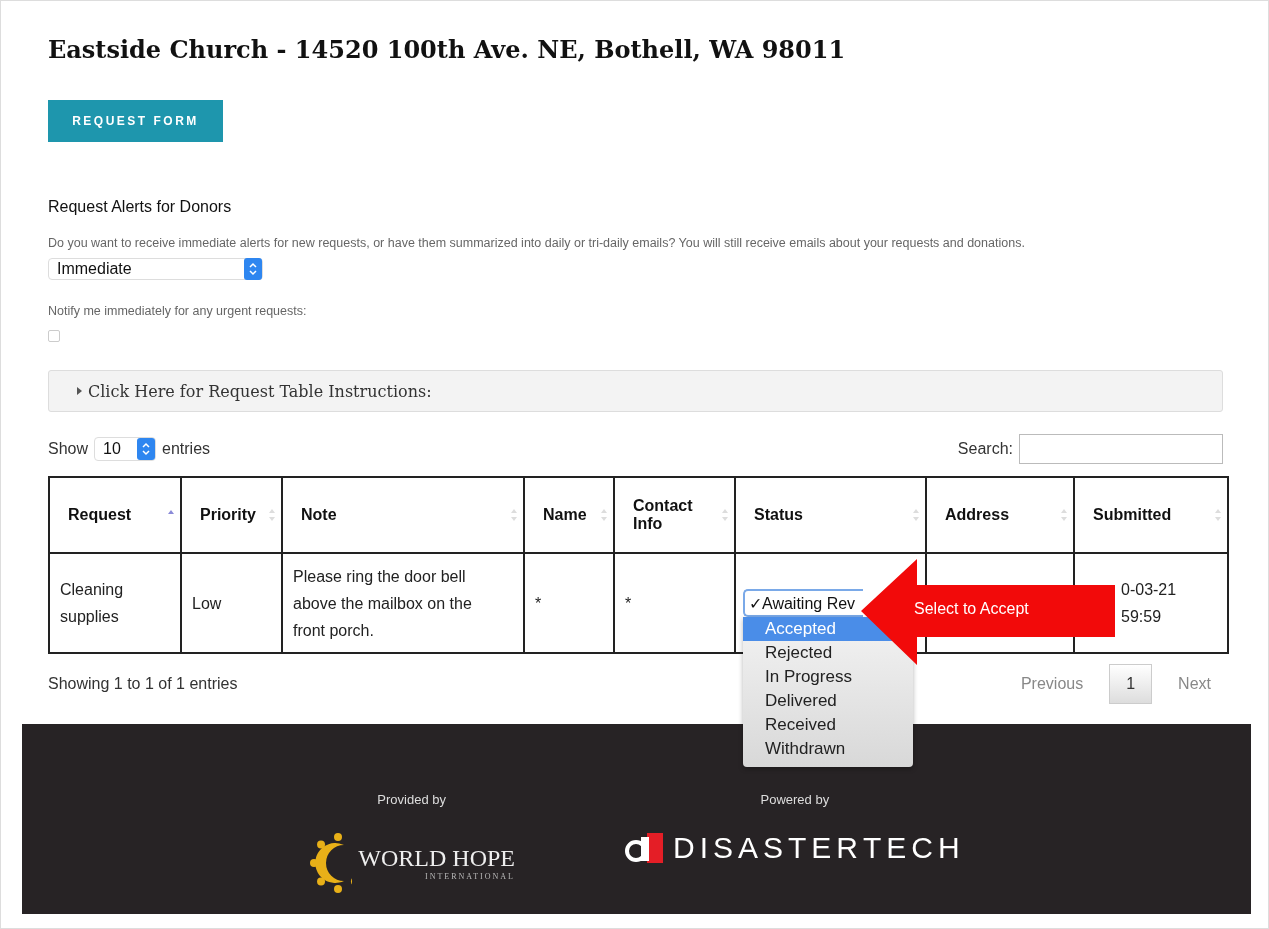 The width and height of the screenshot is (1269, 929). Describe the element at coordinates (799, 653) in the screenshot. I see `status-option: Rejected` at that location.